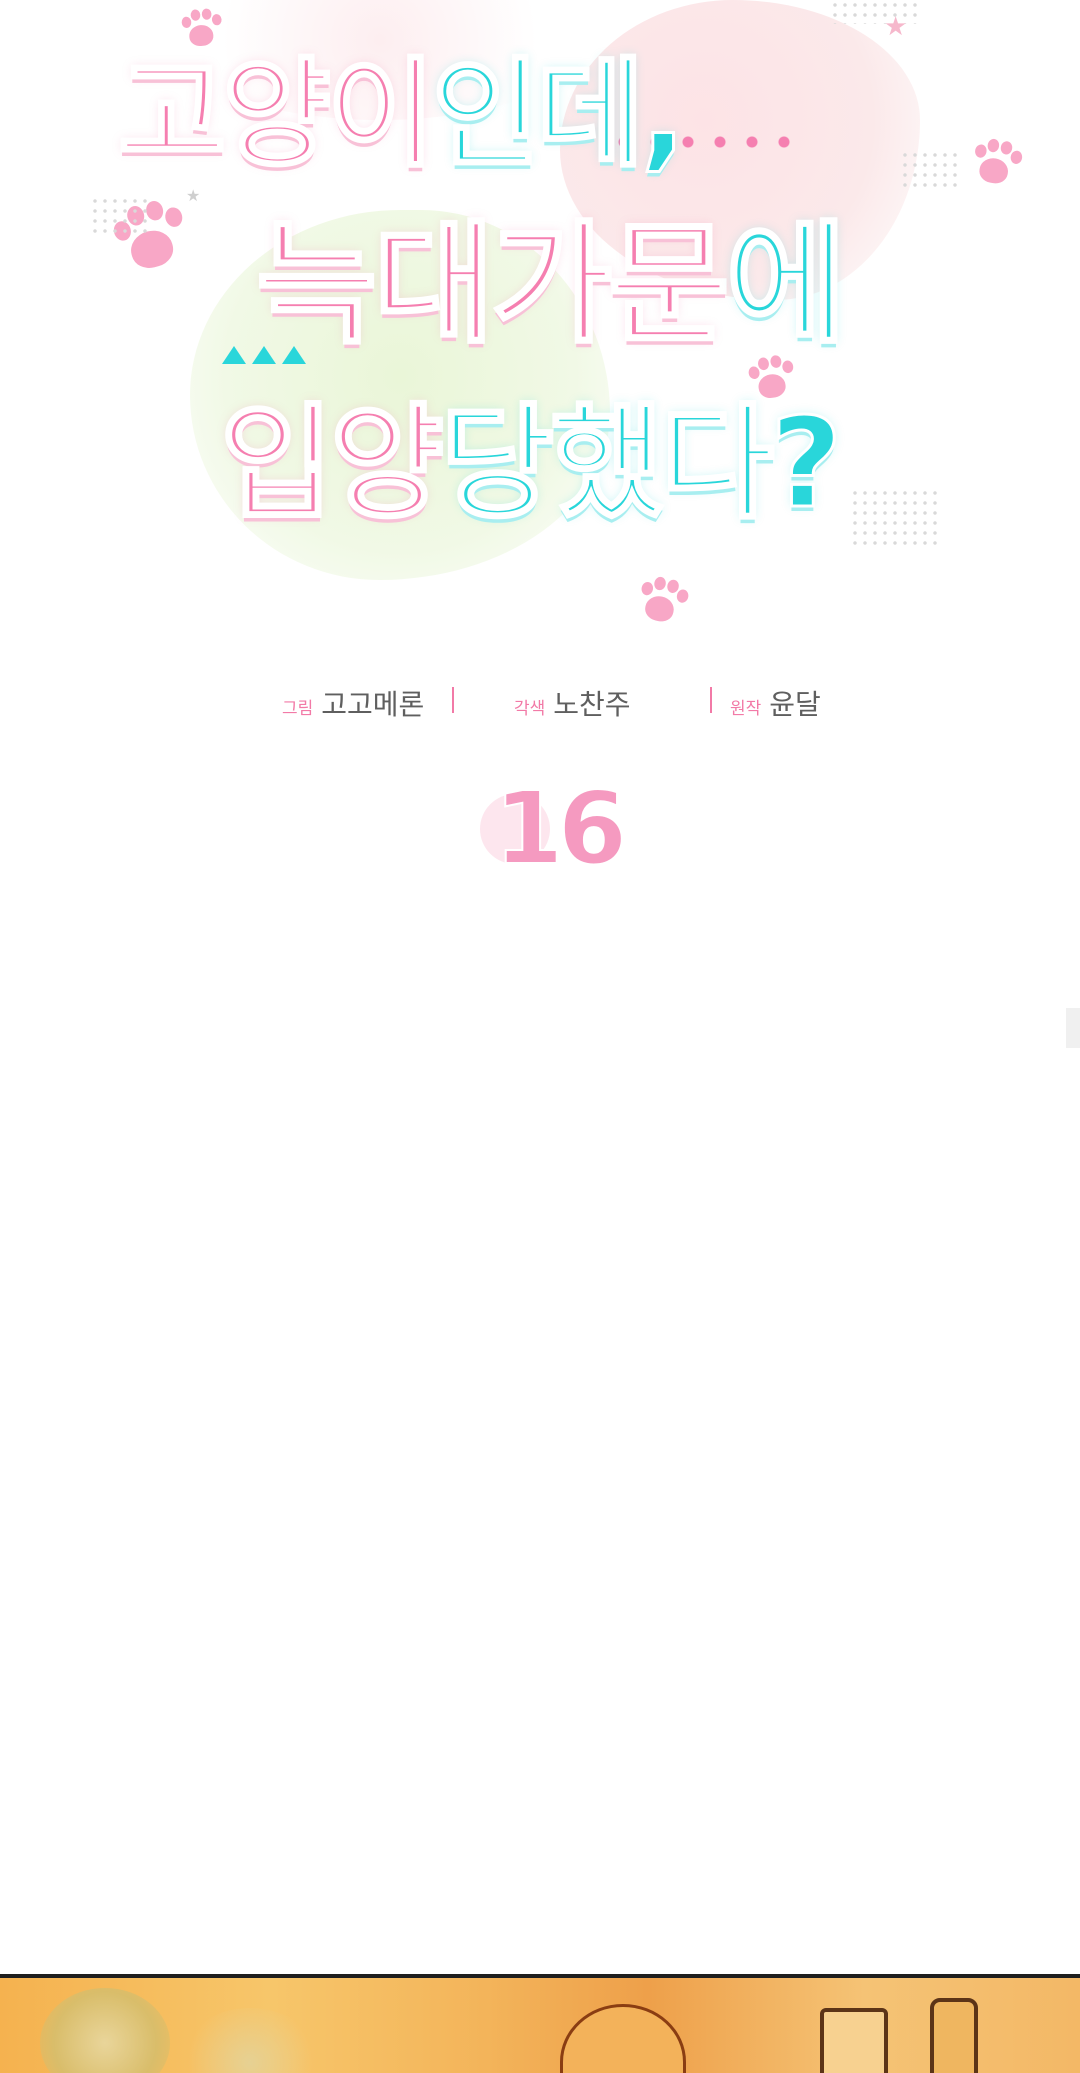 Image resolution: width=1080 pixels, height=2073 pixels. I want to click on credit-adaptation: 각색 노찬주, so click(572, 703).